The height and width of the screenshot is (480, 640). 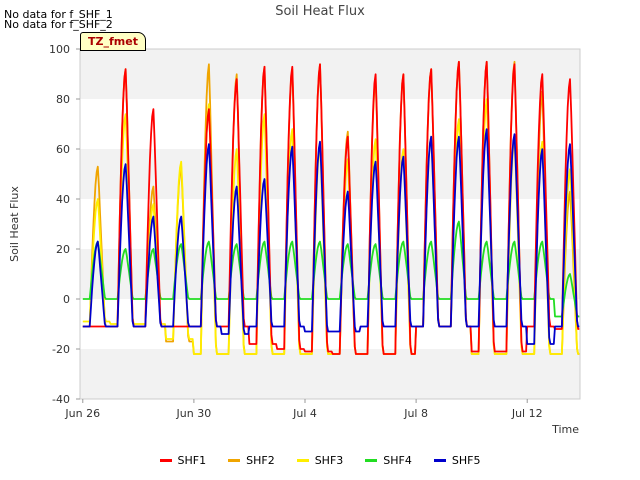 I want to click on x-tick-label: Jul 8, so click(x=415, y=413).